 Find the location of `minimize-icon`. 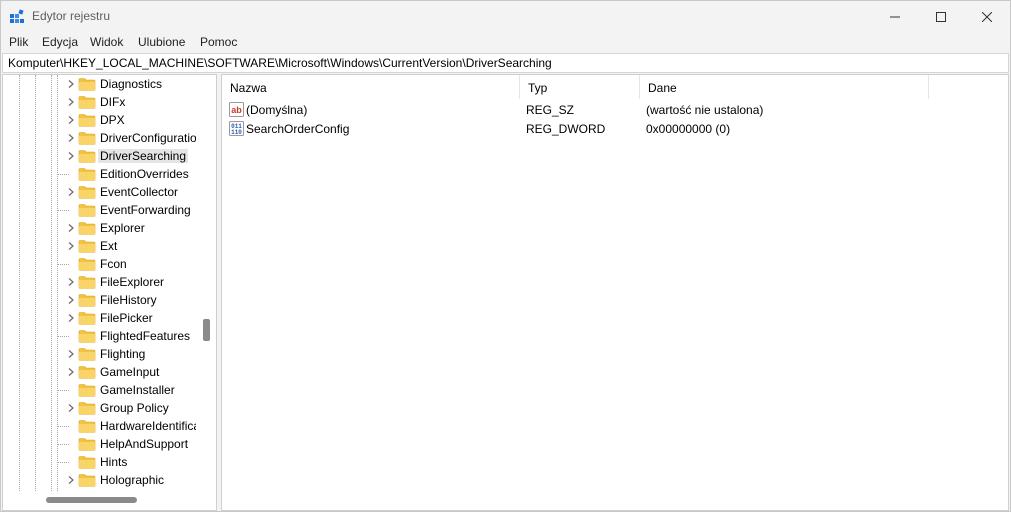

minimize-icon is located at coordinates (895, 16).